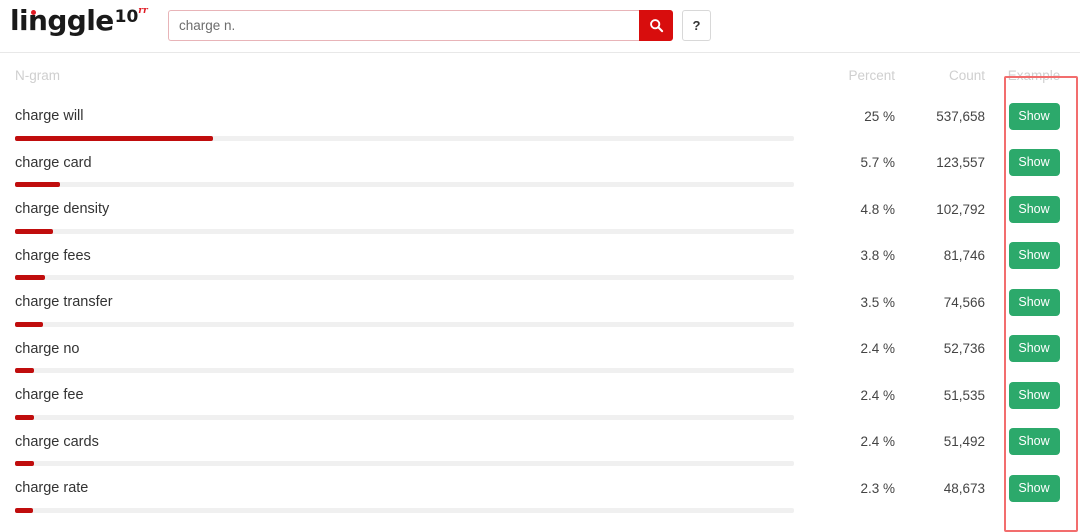  Describe the element at coordinates (877, 302) in the screenshot. I see `percent-value: 3.5 %` at that location.